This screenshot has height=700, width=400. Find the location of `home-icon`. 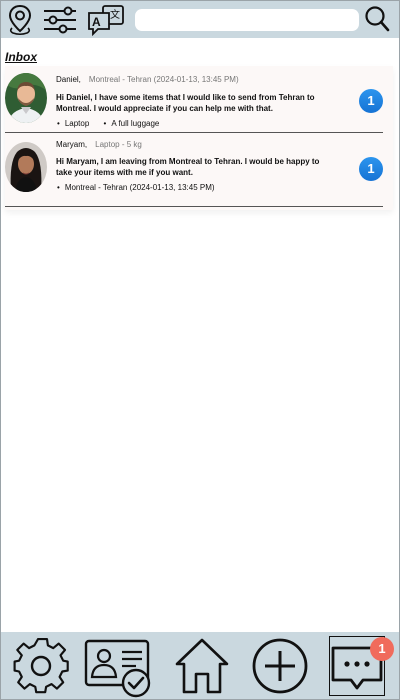

home-icon is located at coordinates (202, 666).